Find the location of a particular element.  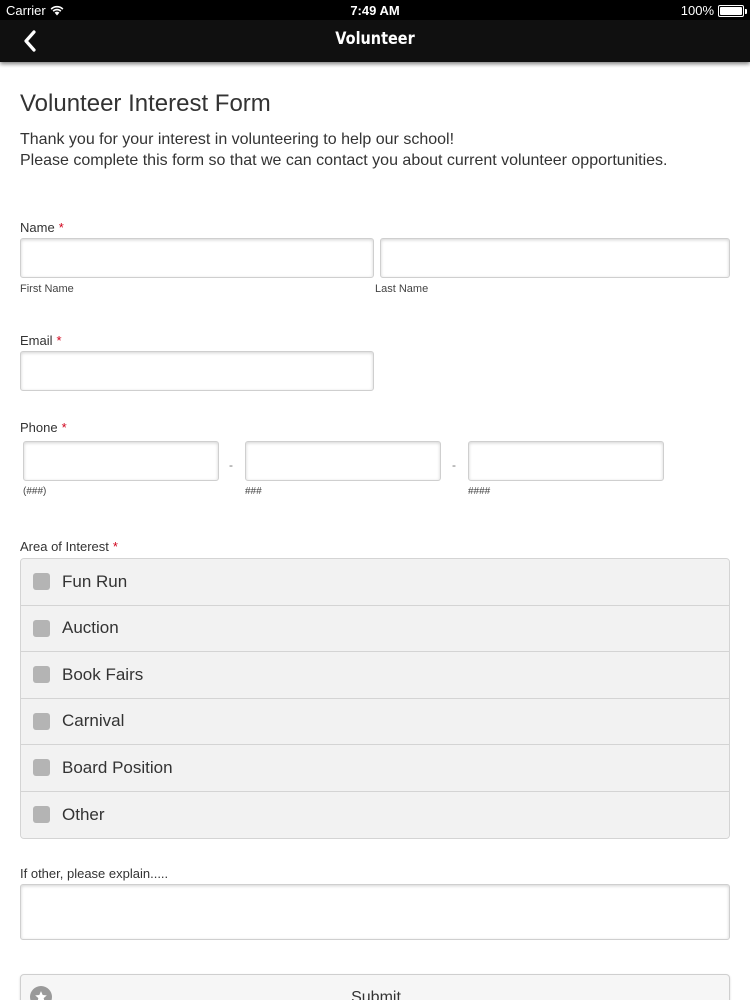

checkbox-label: Fun Run is located at coordinates (95, 581).